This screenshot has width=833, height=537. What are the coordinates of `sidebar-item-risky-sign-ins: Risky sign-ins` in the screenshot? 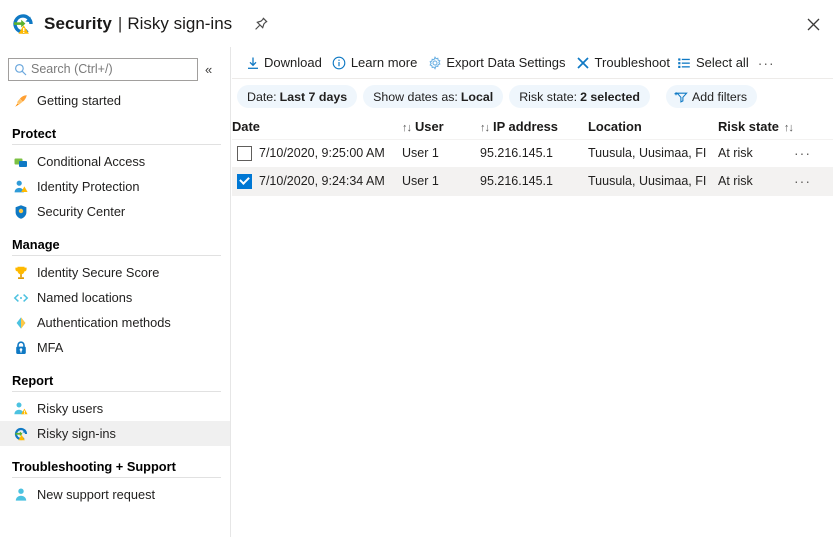 It's located at (115, 433).